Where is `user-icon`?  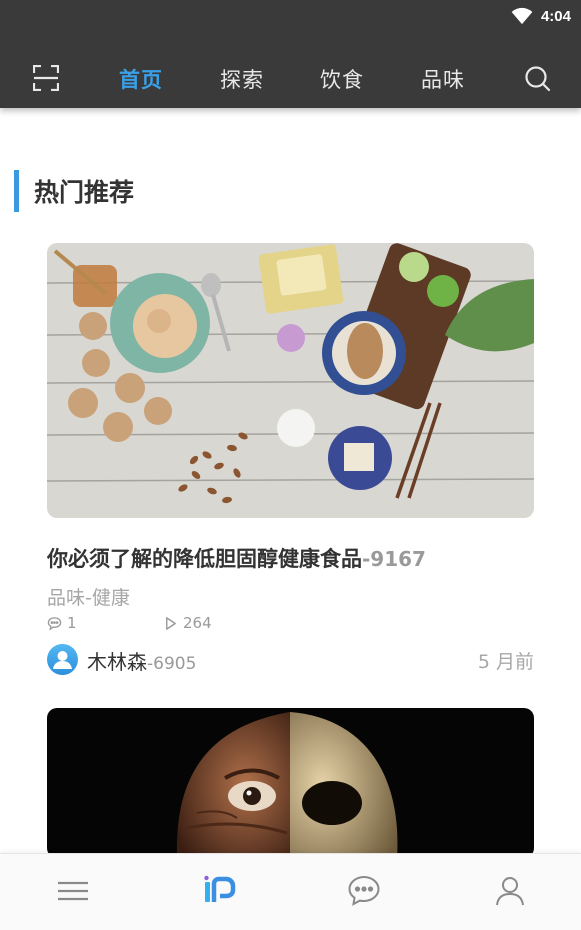 user-icon is located at coordinates (62, 660).